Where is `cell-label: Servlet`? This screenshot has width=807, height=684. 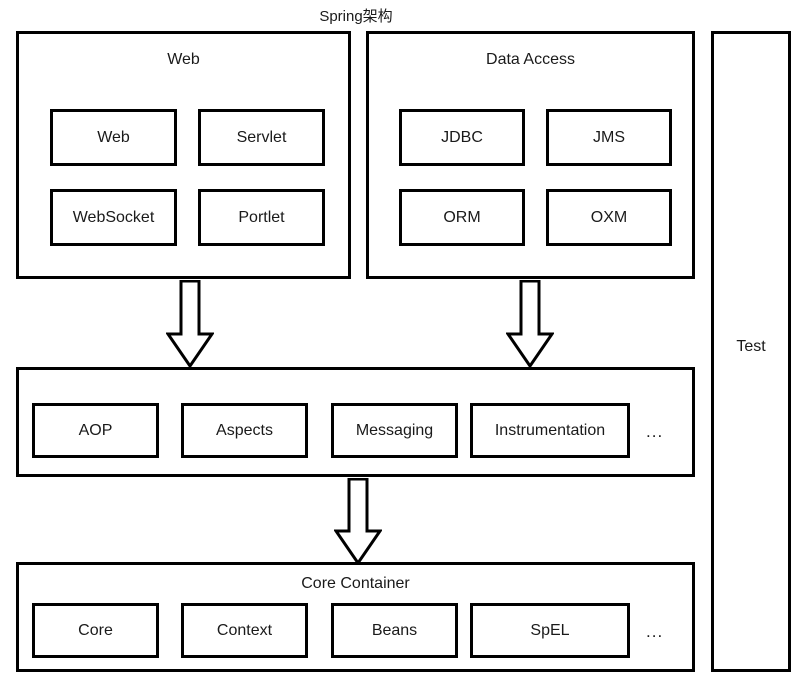
cell-label: Servlet is located at coordinates (261, 137).